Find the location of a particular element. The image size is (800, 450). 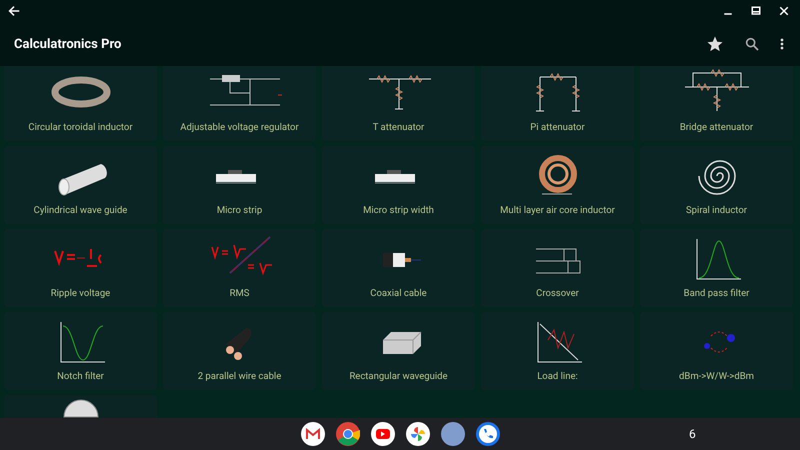

conversion-arrows-drawing is located at coordinates (719, 342).